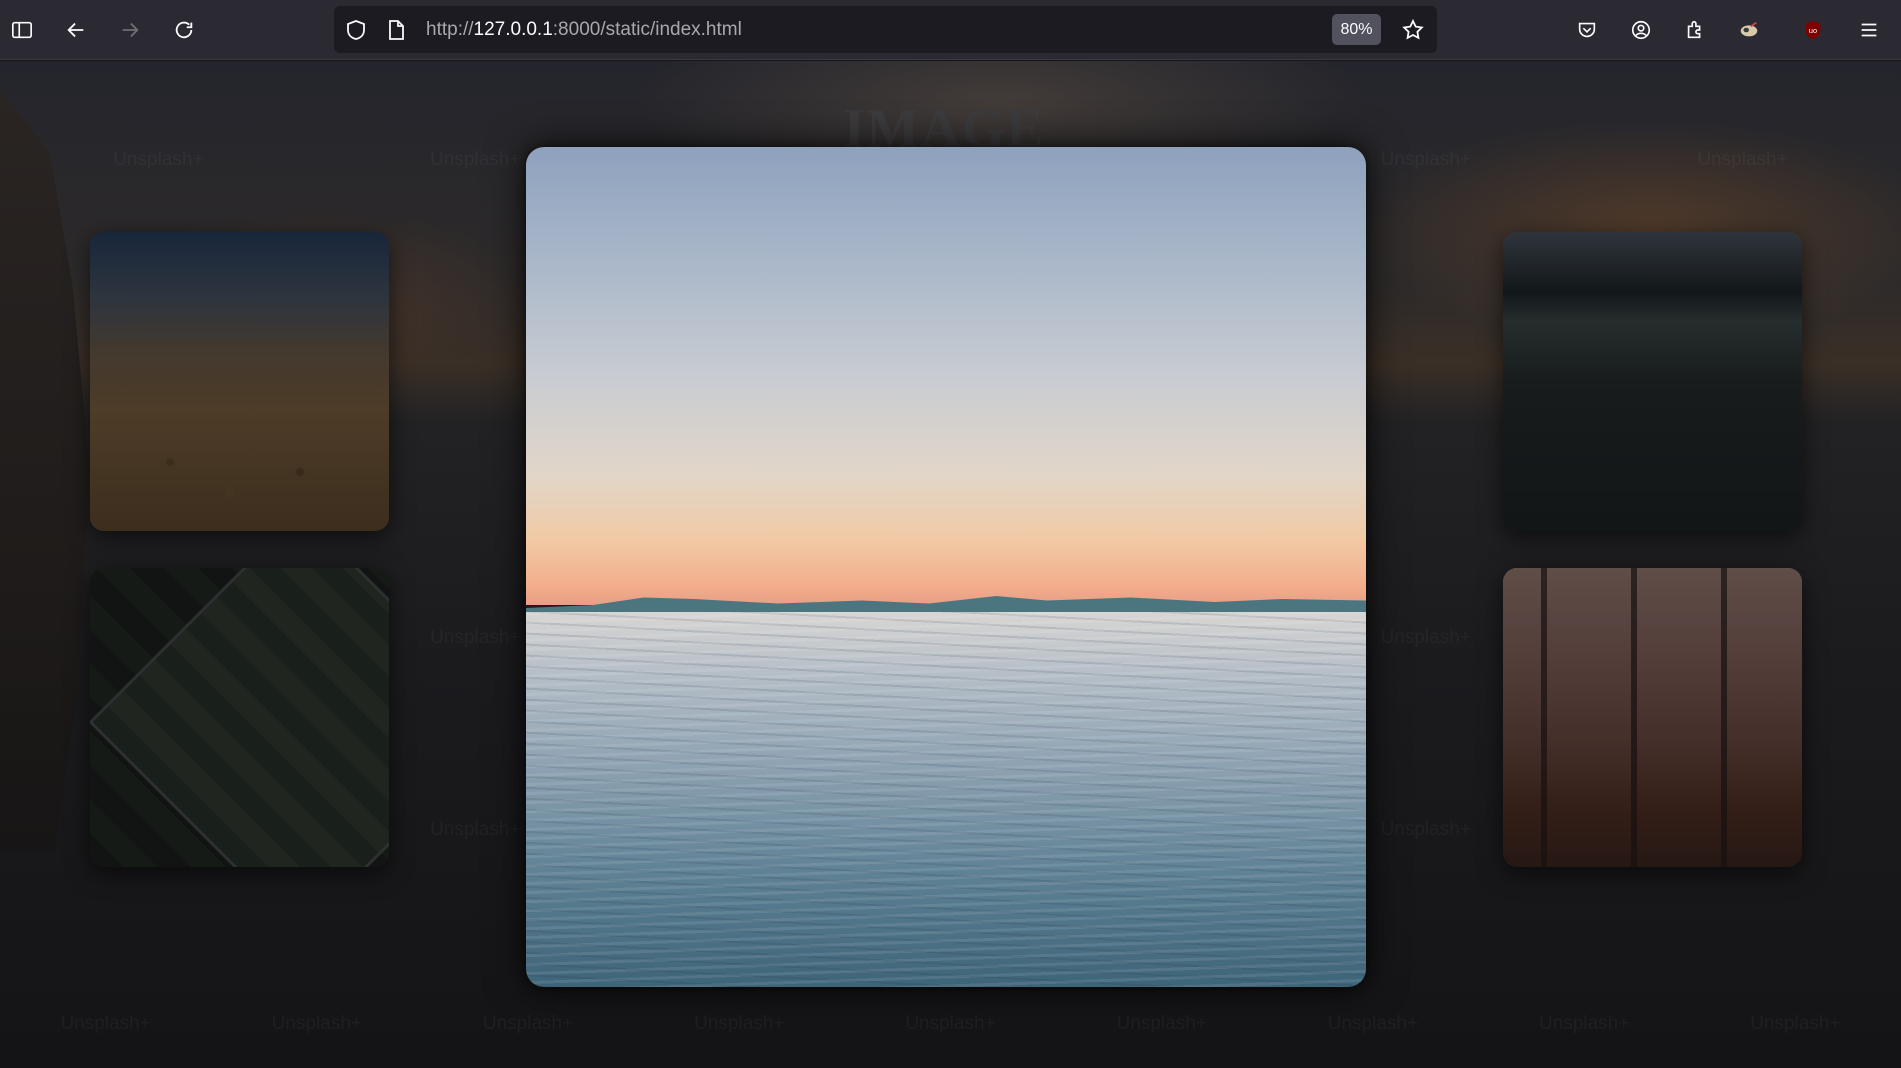 Image resolution: width=1901 pixels, height=1068 pixels. I want to click on thumbnail-frost, so click(1652, 381).